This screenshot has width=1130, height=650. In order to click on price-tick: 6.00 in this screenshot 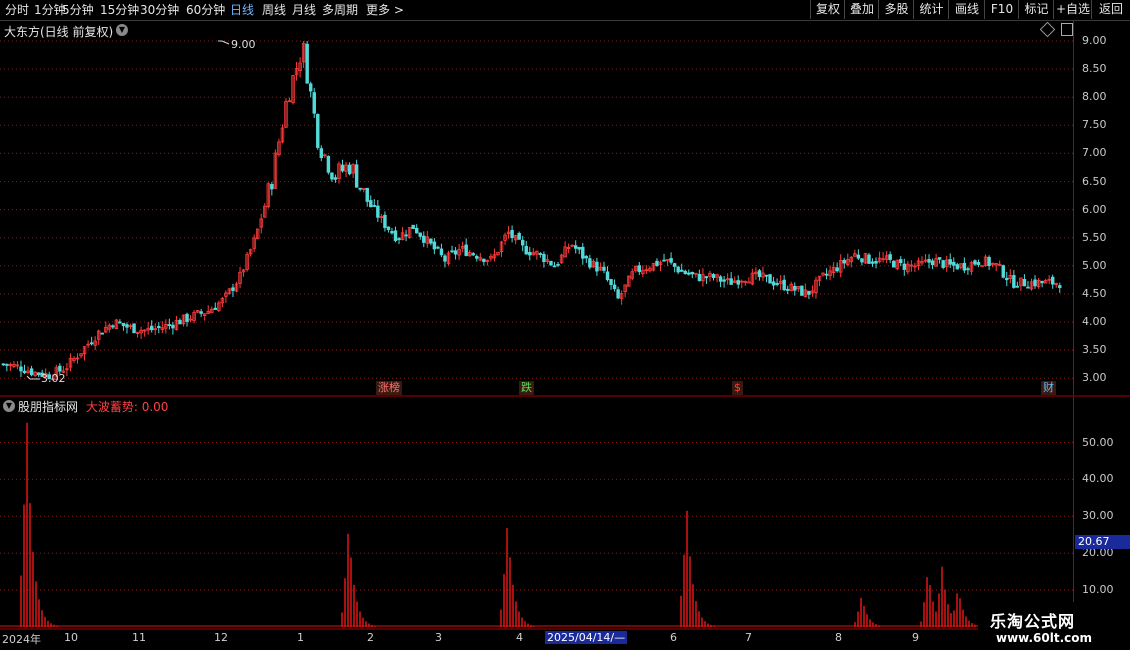, I will do `click(1094, 209)`.